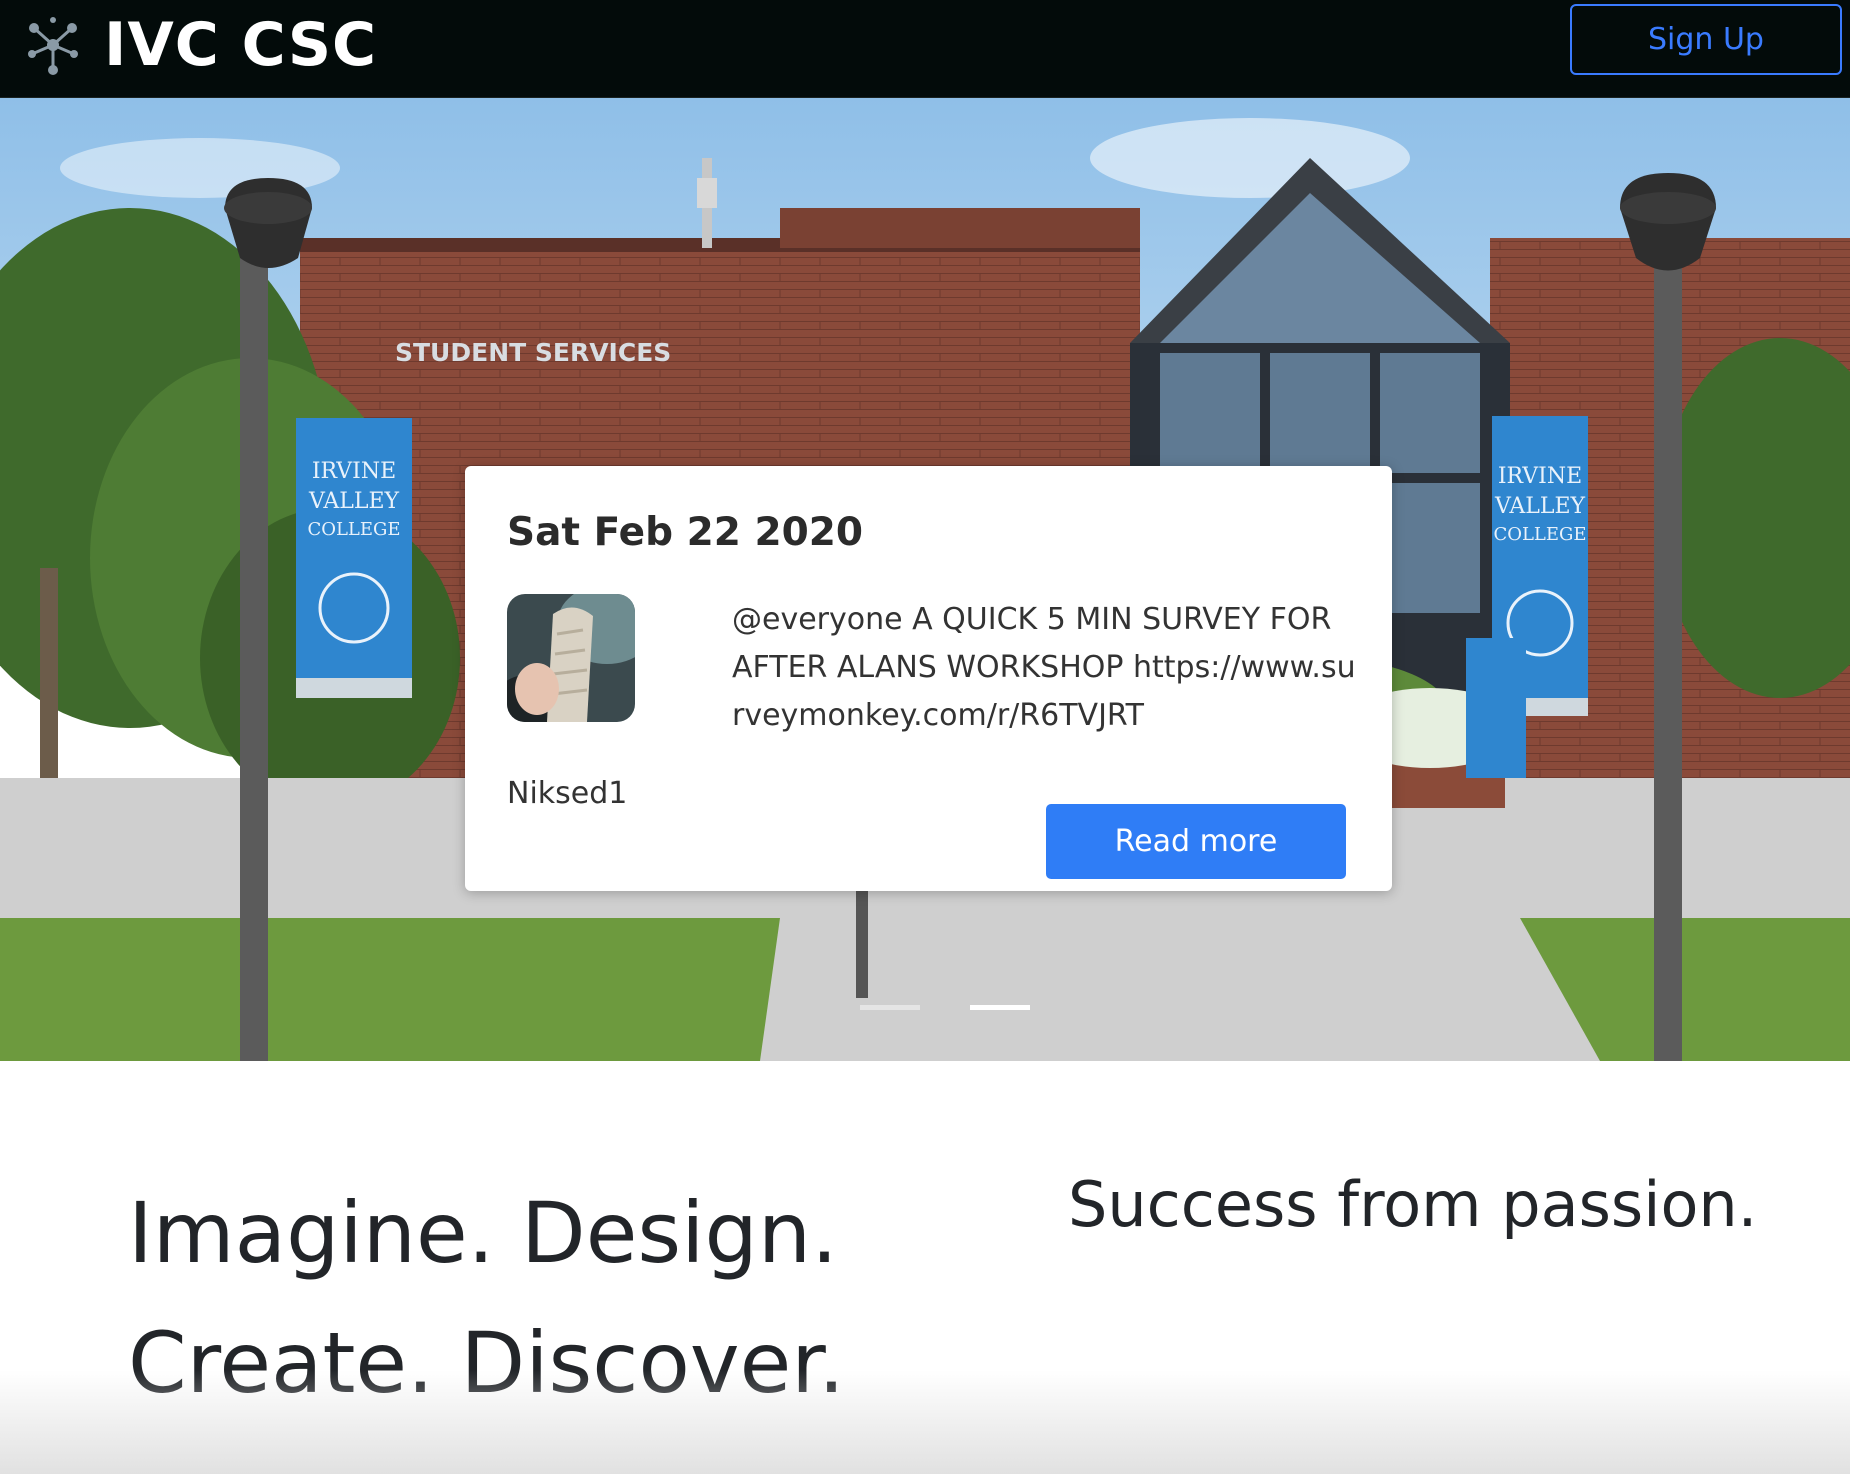 The height and width of the screenshot is (1474, 1850). I want to click on brand-title: IVC CSC, so click(241, 45).